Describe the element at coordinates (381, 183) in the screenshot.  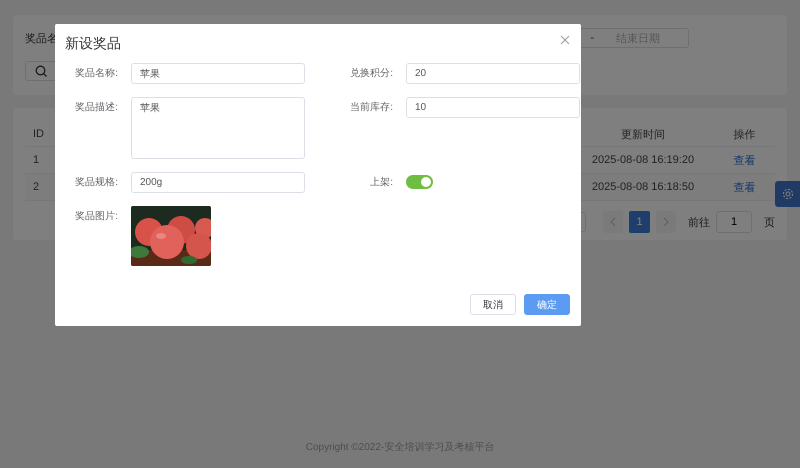
I see `field-label: 上架:` at that location.